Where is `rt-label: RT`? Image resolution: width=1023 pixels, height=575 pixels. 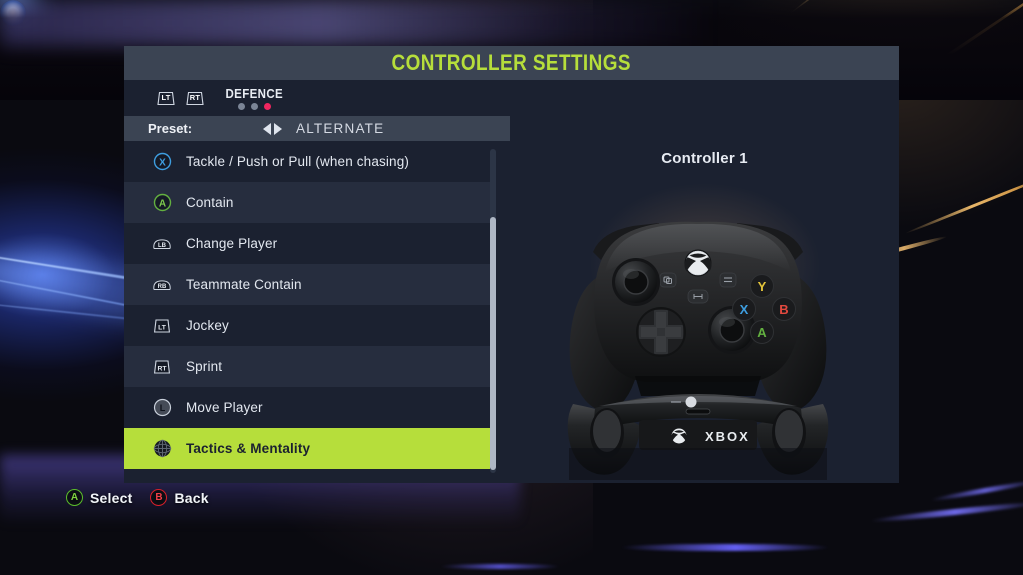
rt-label: RT is located at coordinates (195, 98).